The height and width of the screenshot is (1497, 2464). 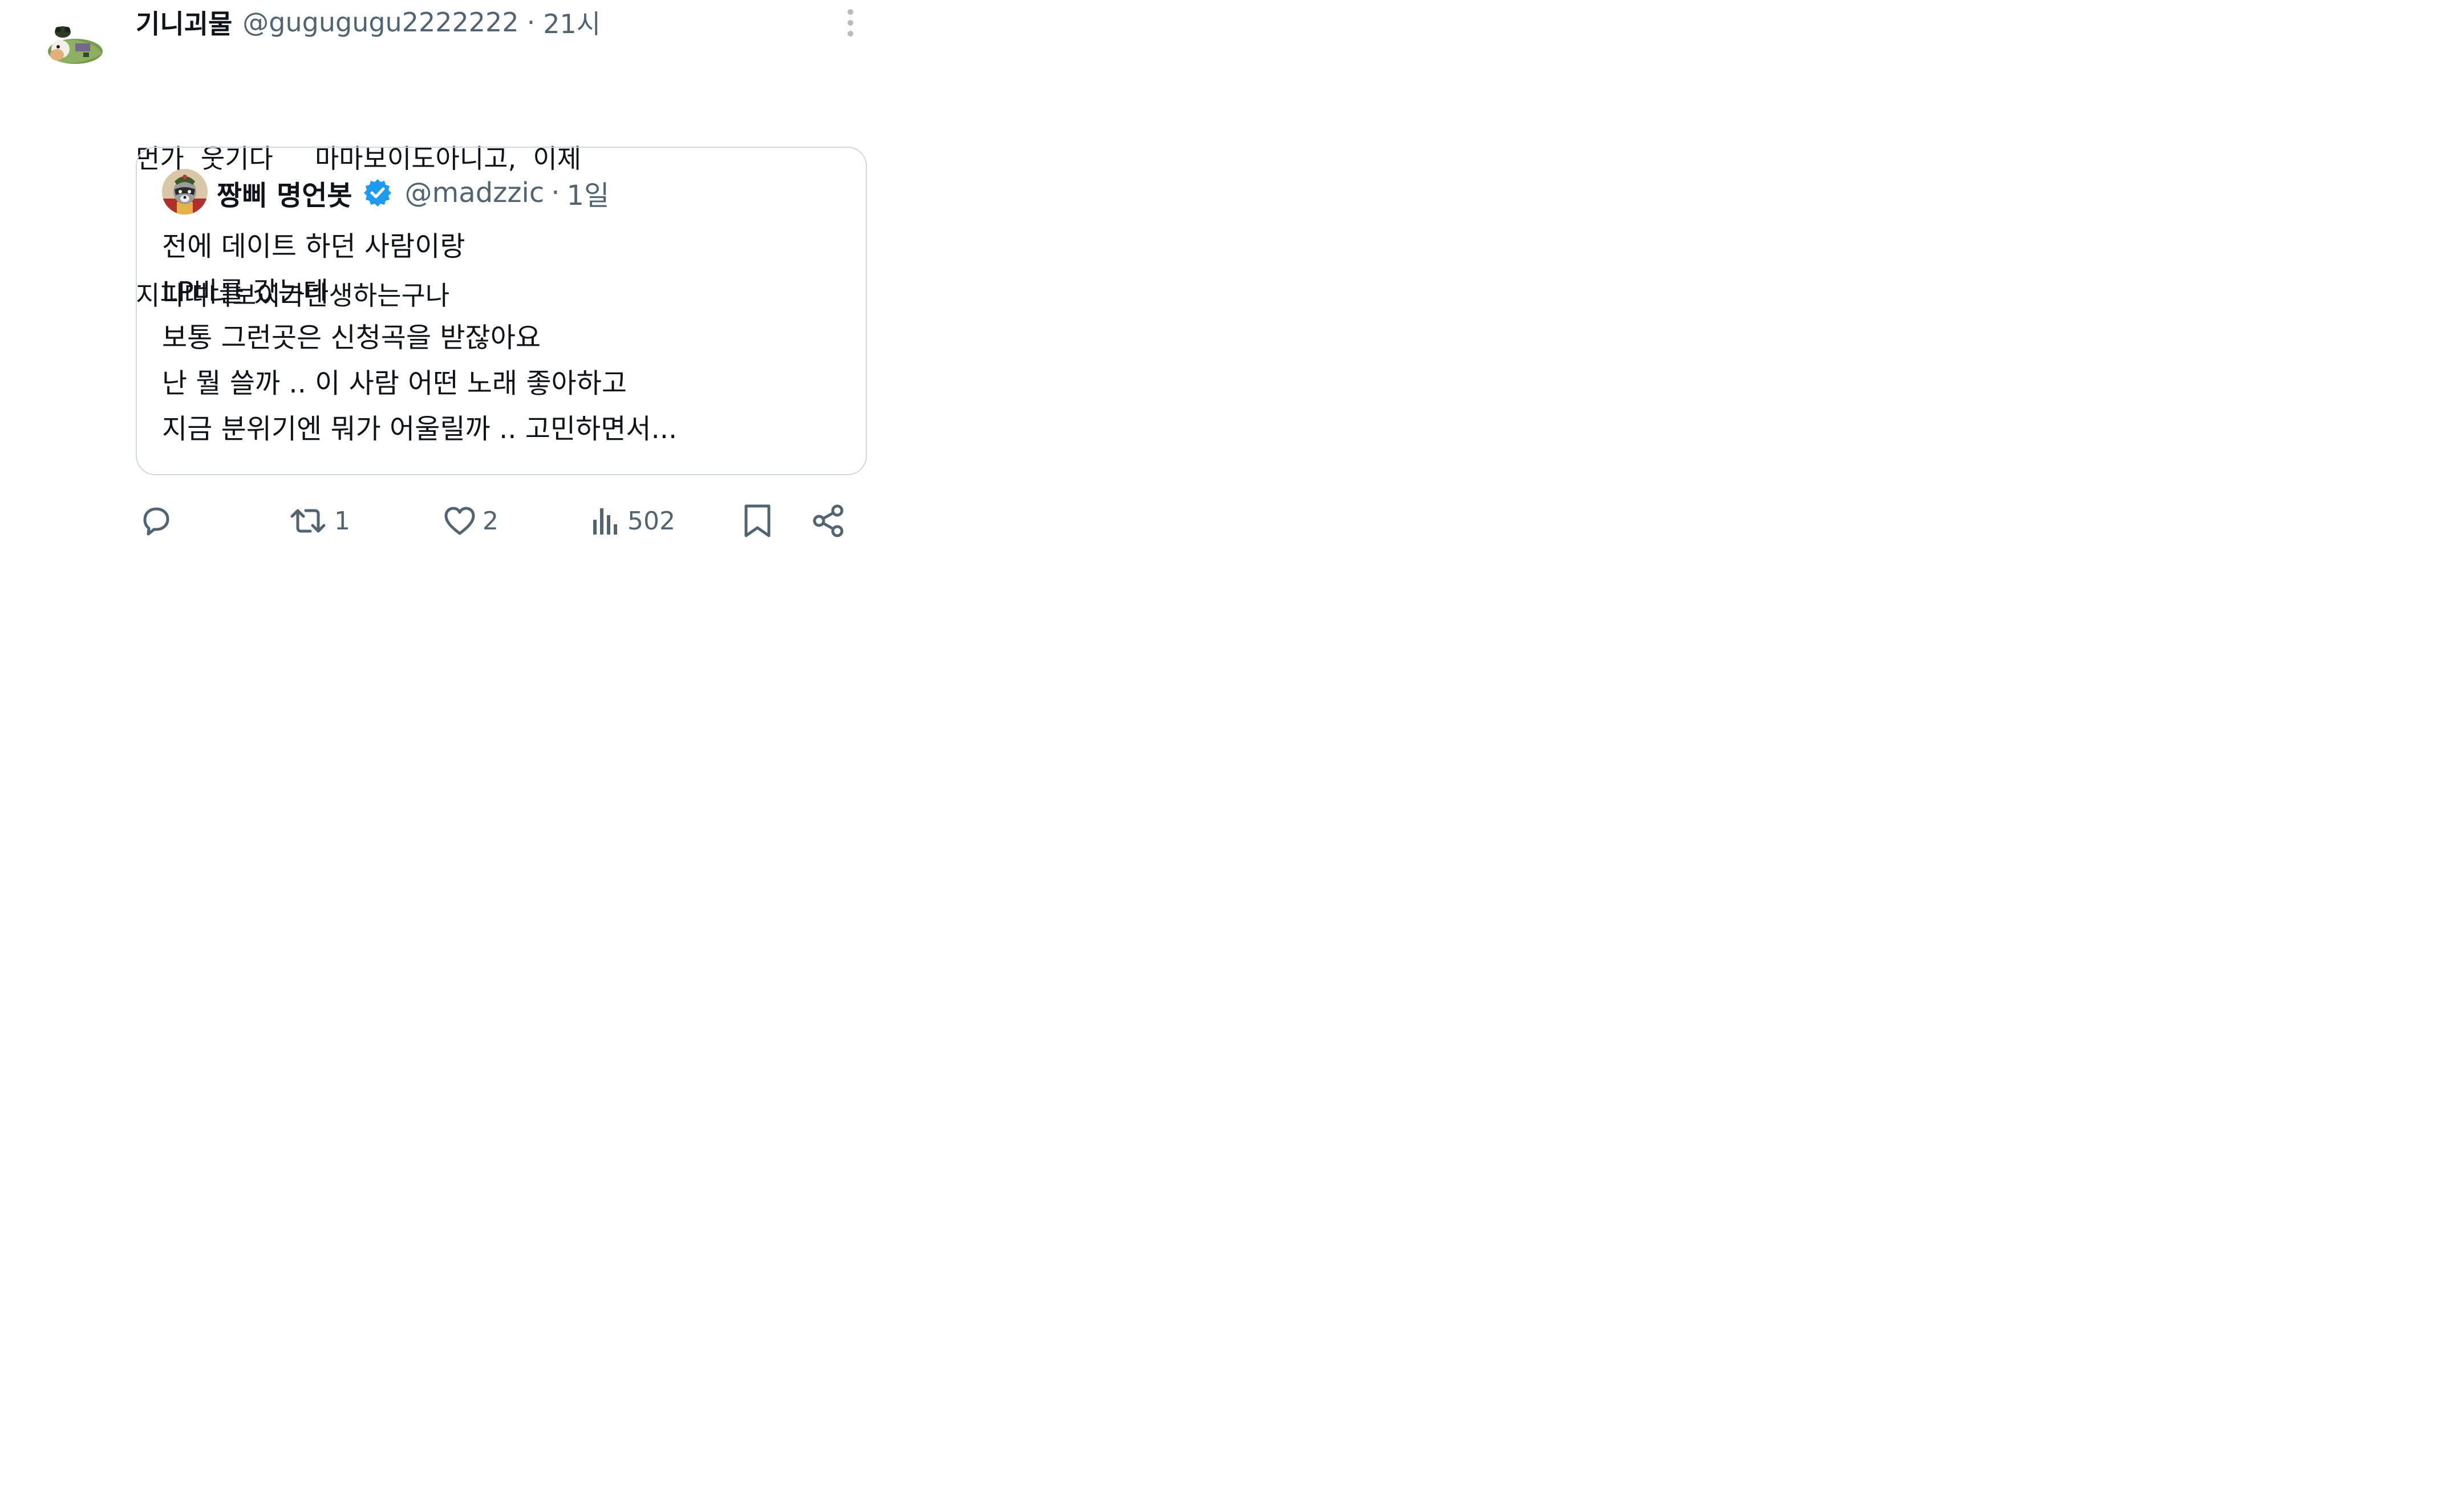 I want to click on share-icon, so click(x=829, y=520).